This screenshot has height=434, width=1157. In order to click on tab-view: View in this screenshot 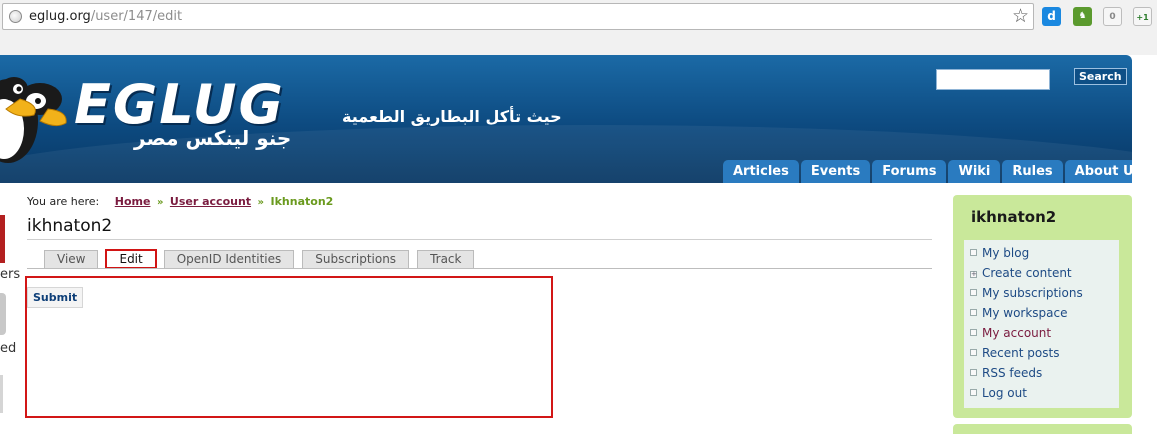, I will do `click(71, 259)`.